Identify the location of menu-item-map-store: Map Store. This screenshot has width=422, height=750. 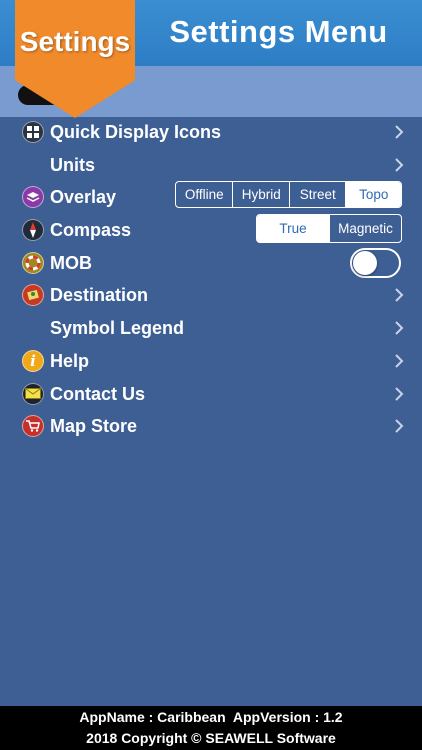
(211, 426).